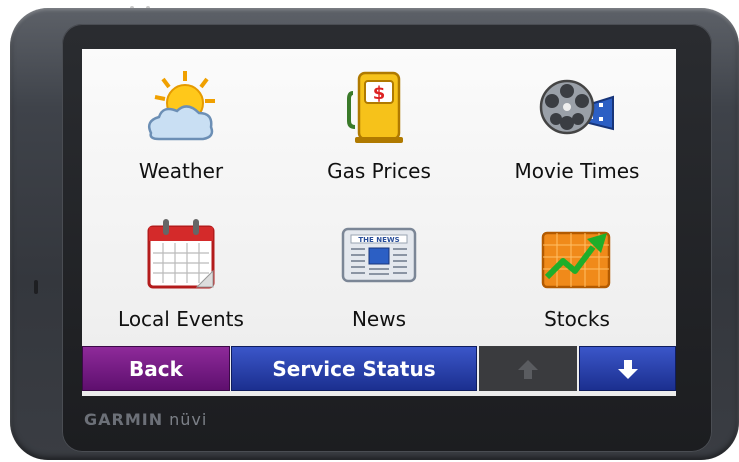 Image resolution: width=739 pixels, height=462 pixels. I want to click on arrow-up-icon, so click(528, 369).